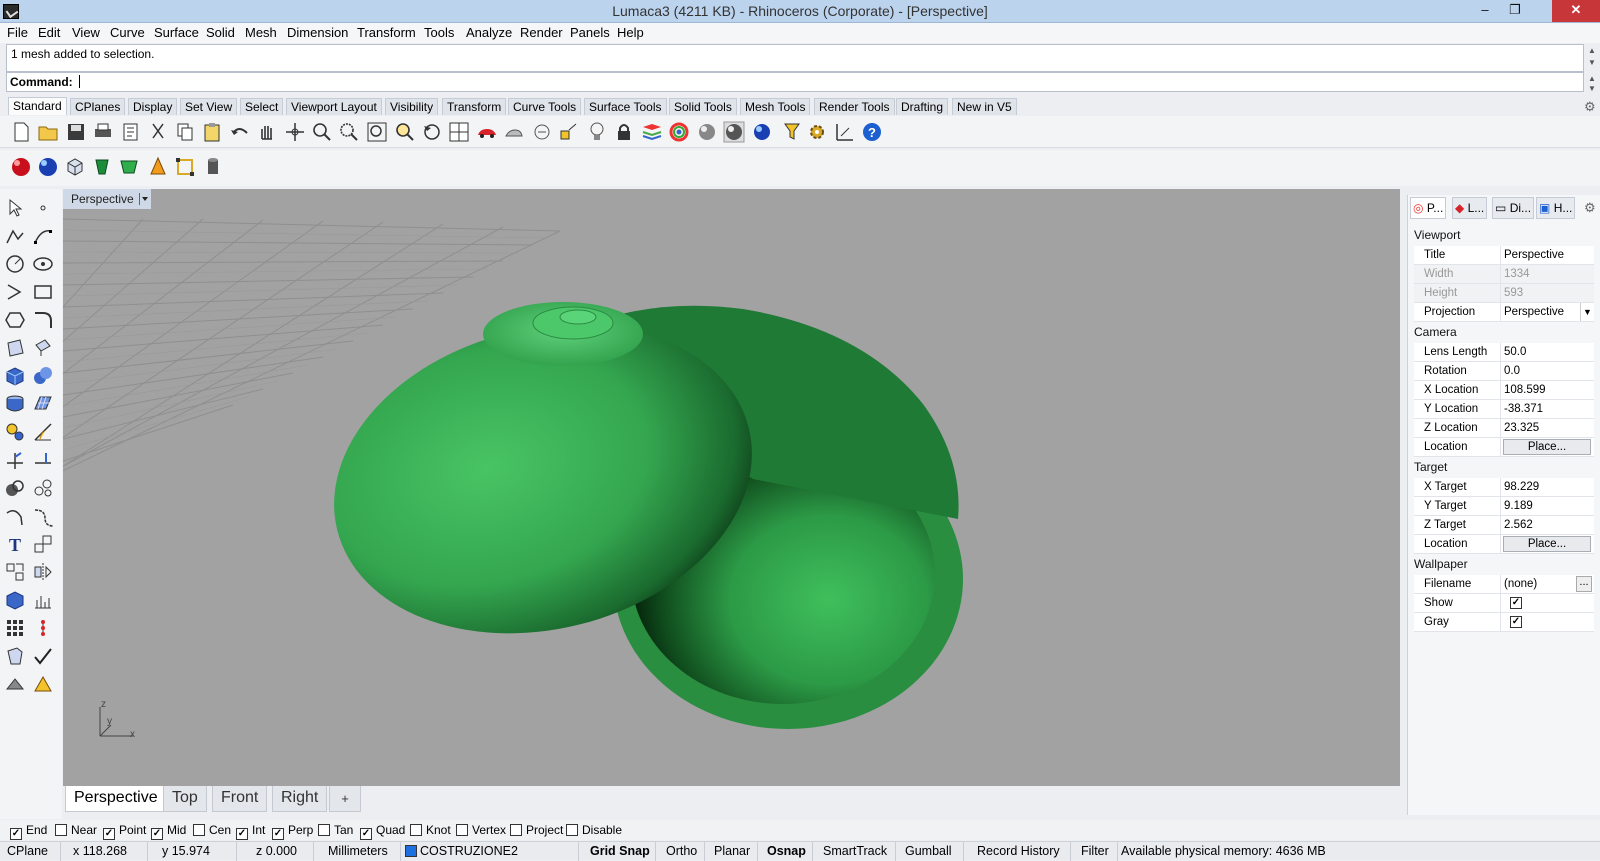 This screenshot has height=861, width=1600. What do you see at coordinates (854, 106) in the screenshot?
I see `tab-render-tools: Render Tools` at bounding box center [854, 106].